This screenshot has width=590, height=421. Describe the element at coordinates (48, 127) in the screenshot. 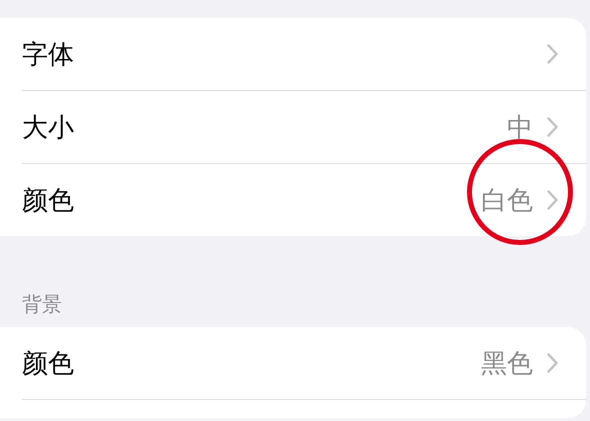

I see `row-label: 大小` at that location.